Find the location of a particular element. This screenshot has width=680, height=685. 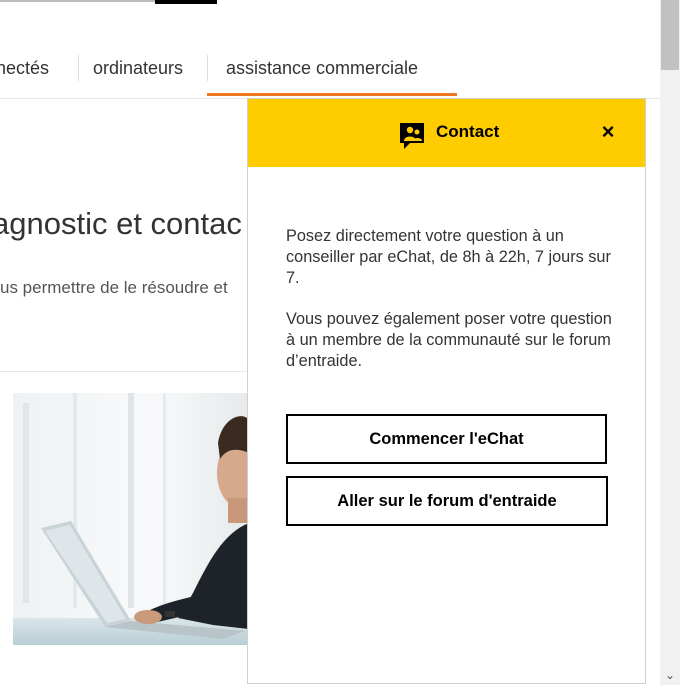

hero-image-man-with-laptop is located at coordinates (131, 519).